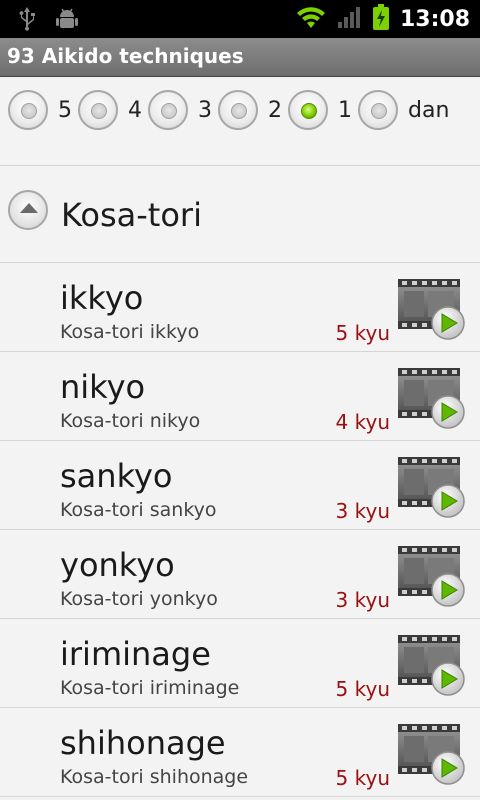 The height and width of the screenshot is (800, 480). Describe the element at coordinates (345, 110) in the screenshot. I see `level-label: 1` at that location.